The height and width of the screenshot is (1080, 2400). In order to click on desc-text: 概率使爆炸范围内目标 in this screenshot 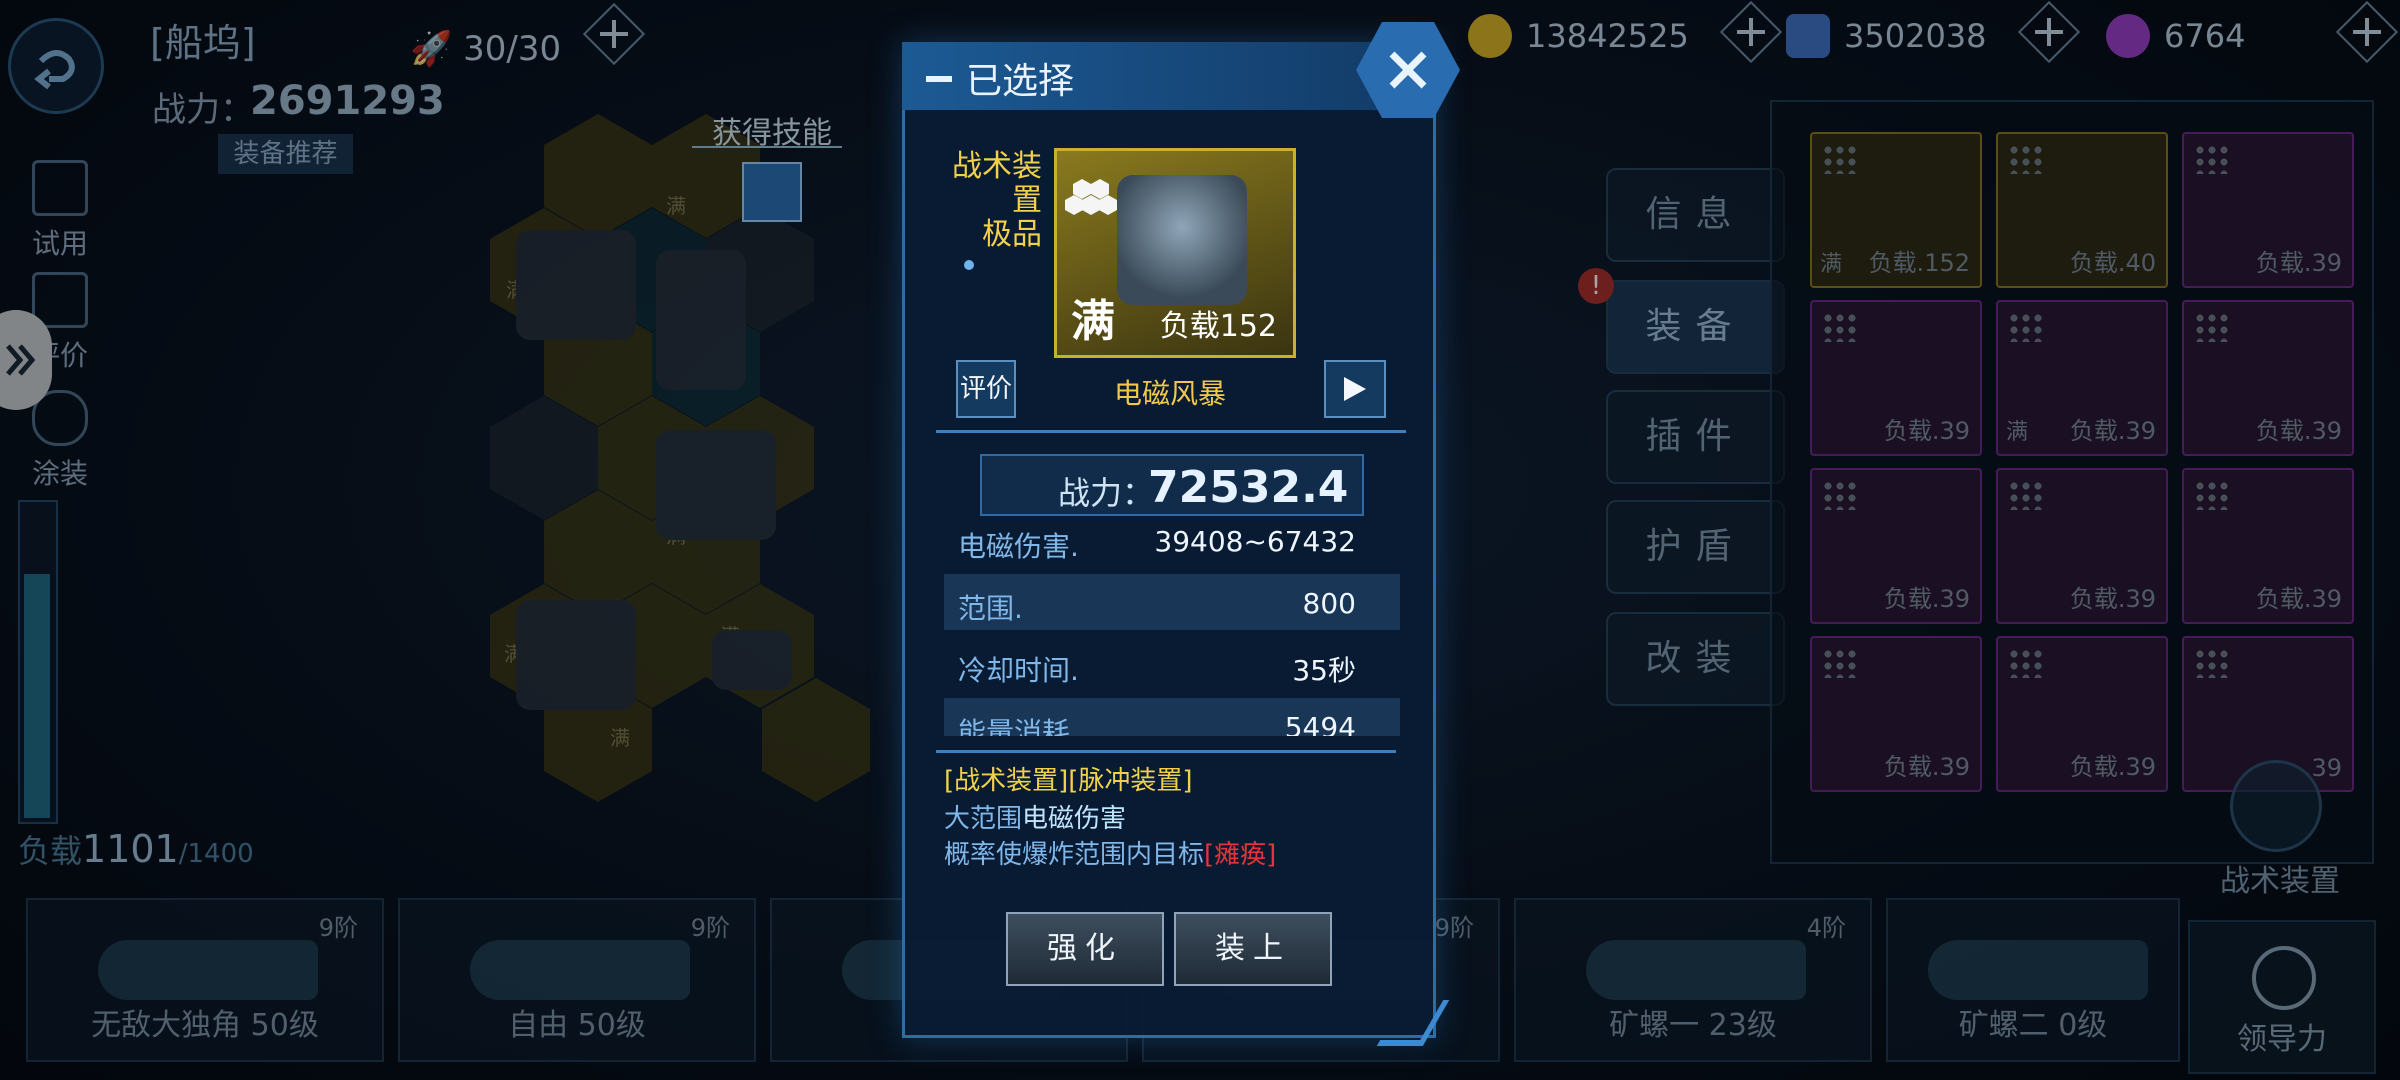, I will do `click(1074, 855)`.